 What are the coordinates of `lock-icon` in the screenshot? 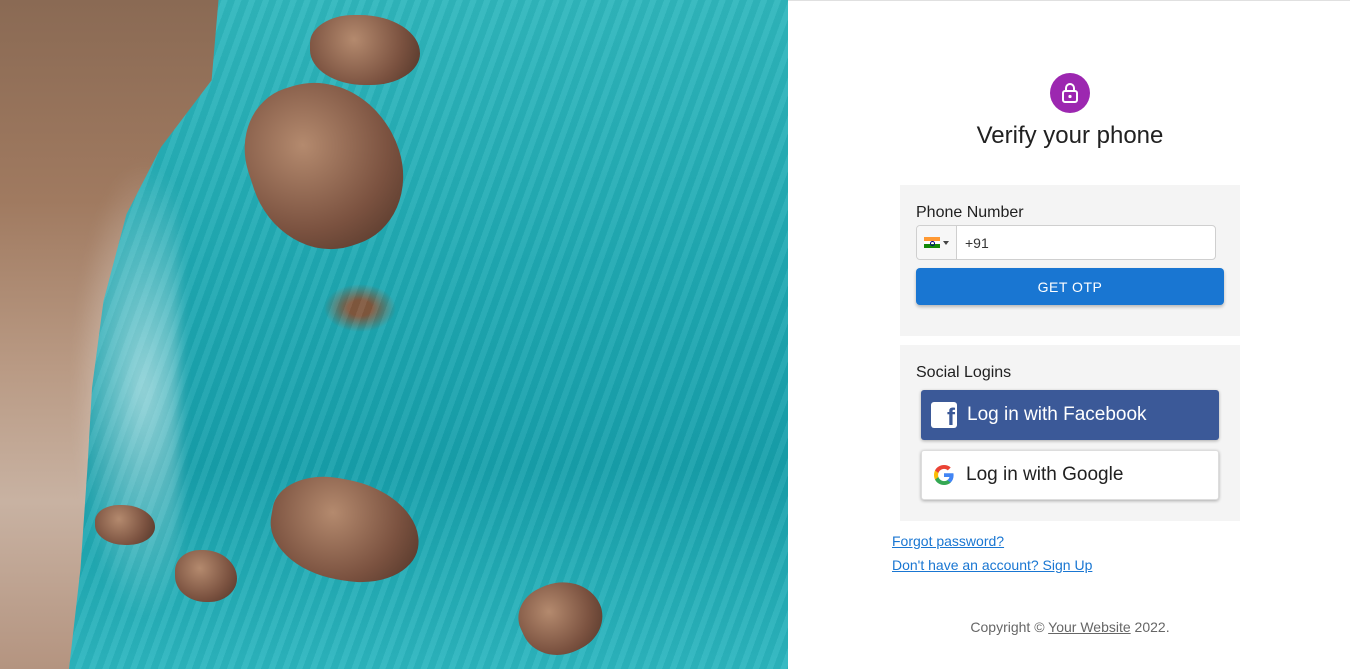 It's located at (1070, 93).